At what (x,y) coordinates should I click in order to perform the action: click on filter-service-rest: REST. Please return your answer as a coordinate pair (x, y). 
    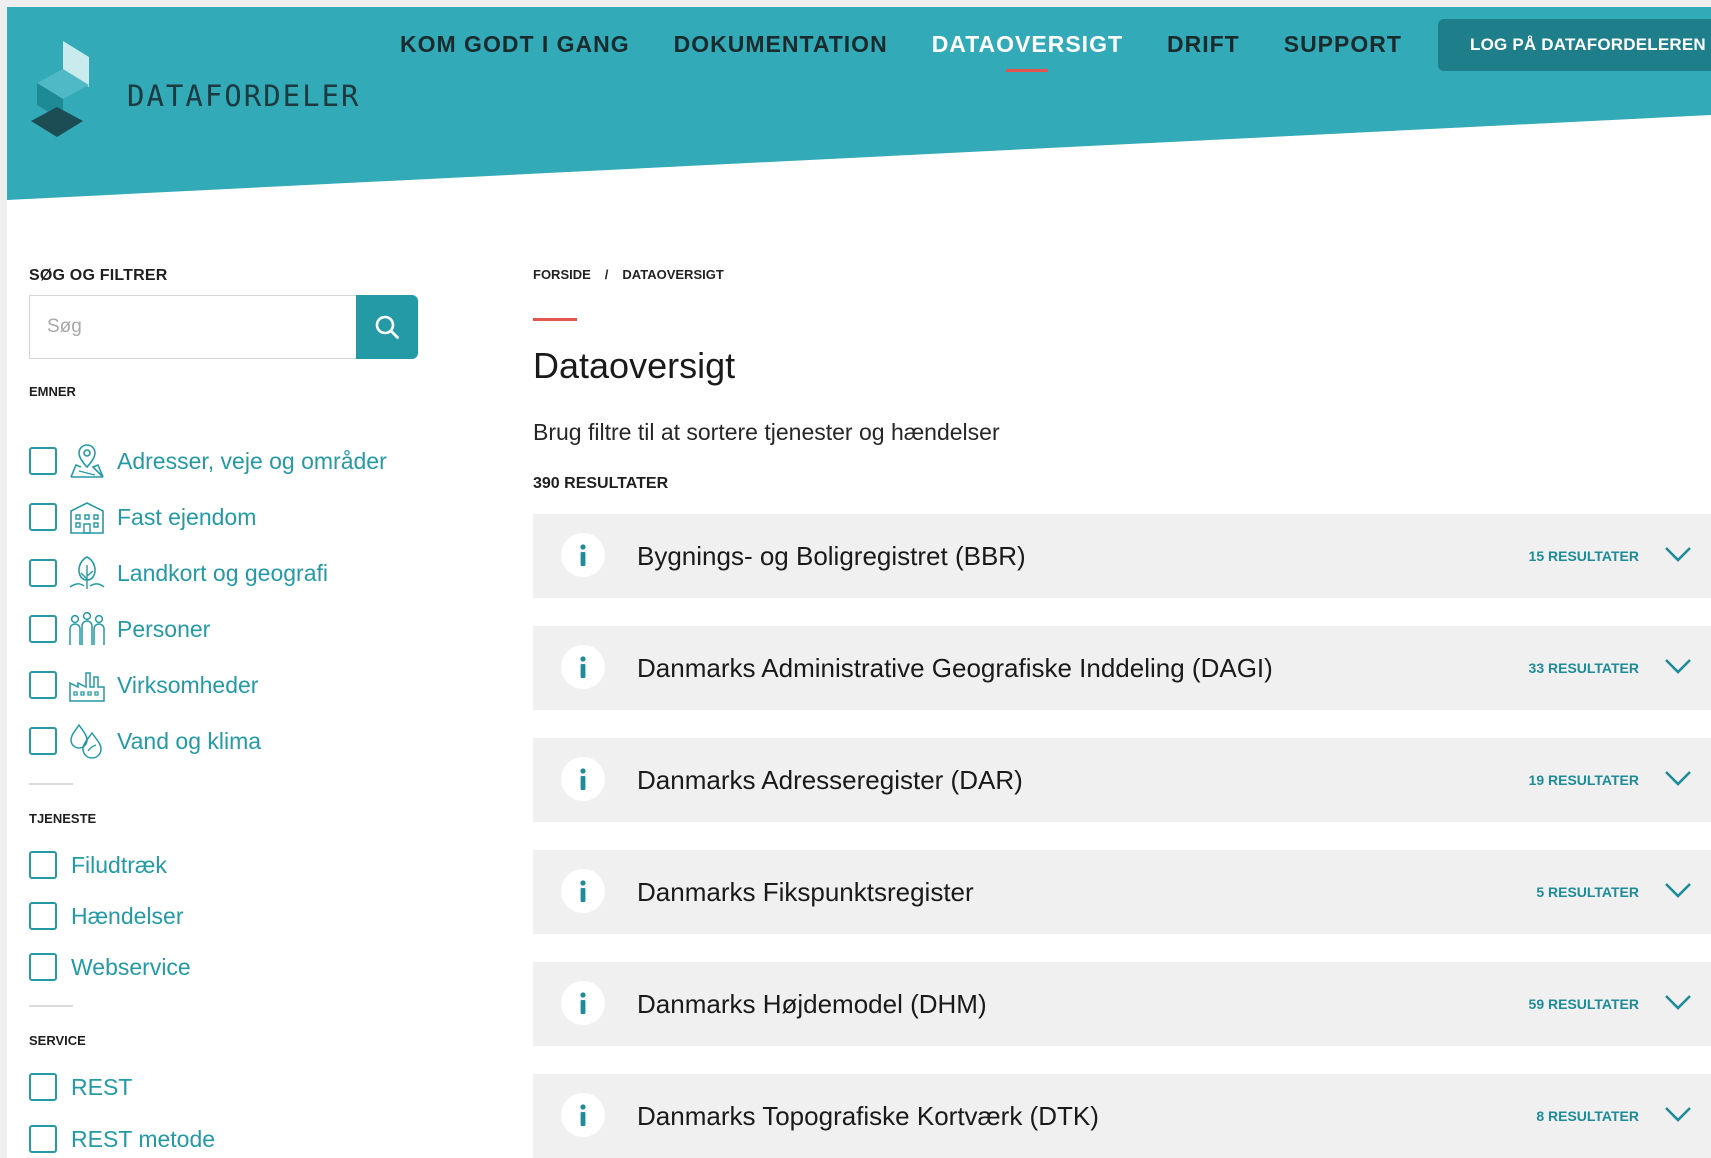
    Looking at the image, I should click on (80, 1087).